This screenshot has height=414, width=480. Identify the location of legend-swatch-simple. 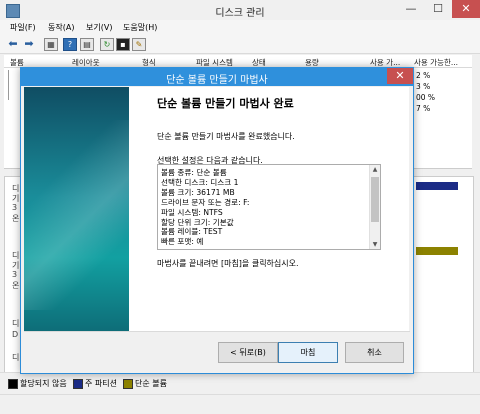
(128, 384).